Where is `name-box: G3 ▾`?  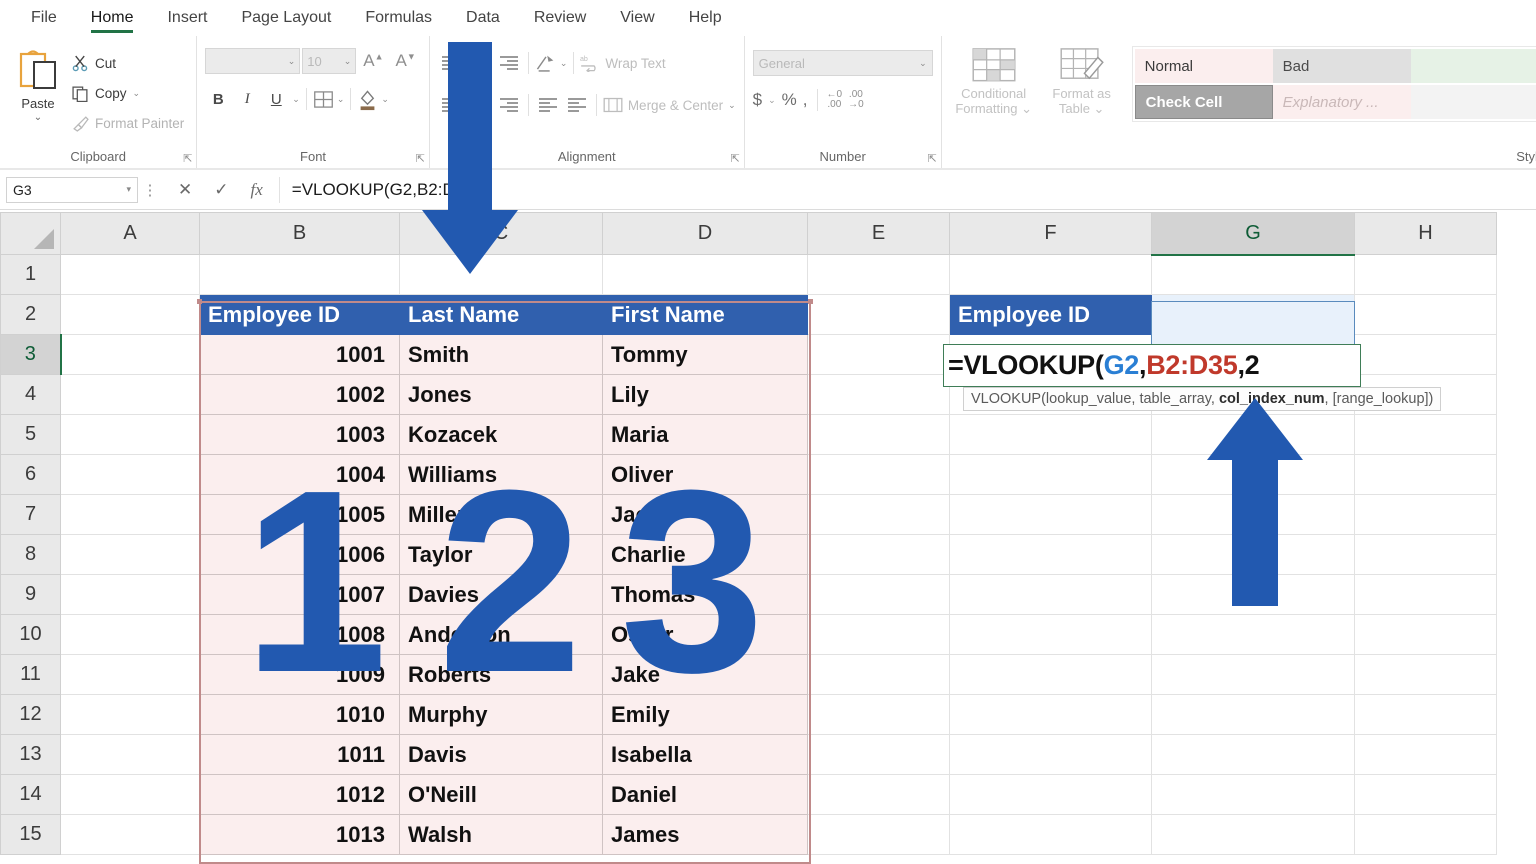 name-box: G3 ▾ is located at coordinates (72, 189).